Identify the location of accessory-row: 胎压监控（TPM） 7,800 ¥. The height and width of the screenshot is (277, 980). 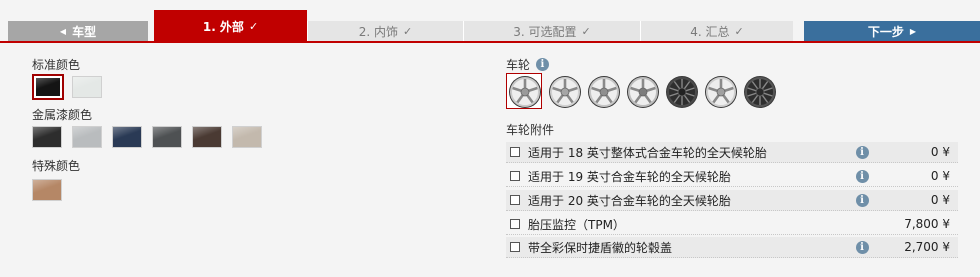
(732, 224).